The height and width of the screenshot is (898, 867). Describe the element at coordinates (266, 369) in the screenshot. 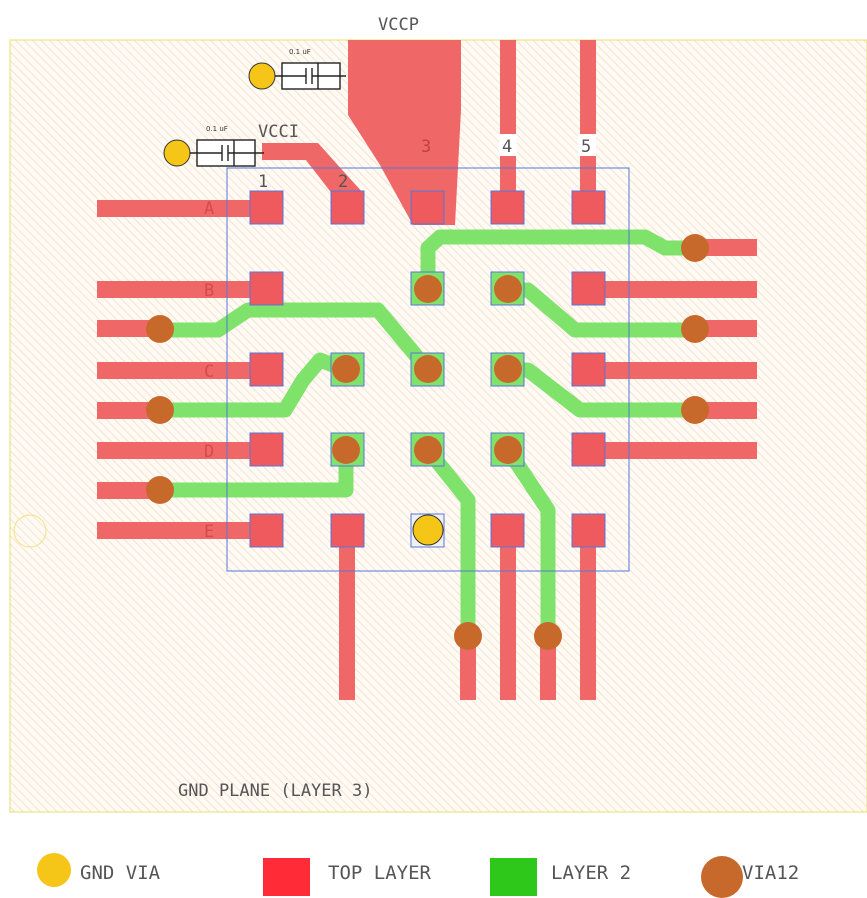

I see `pad-c1` at that location.